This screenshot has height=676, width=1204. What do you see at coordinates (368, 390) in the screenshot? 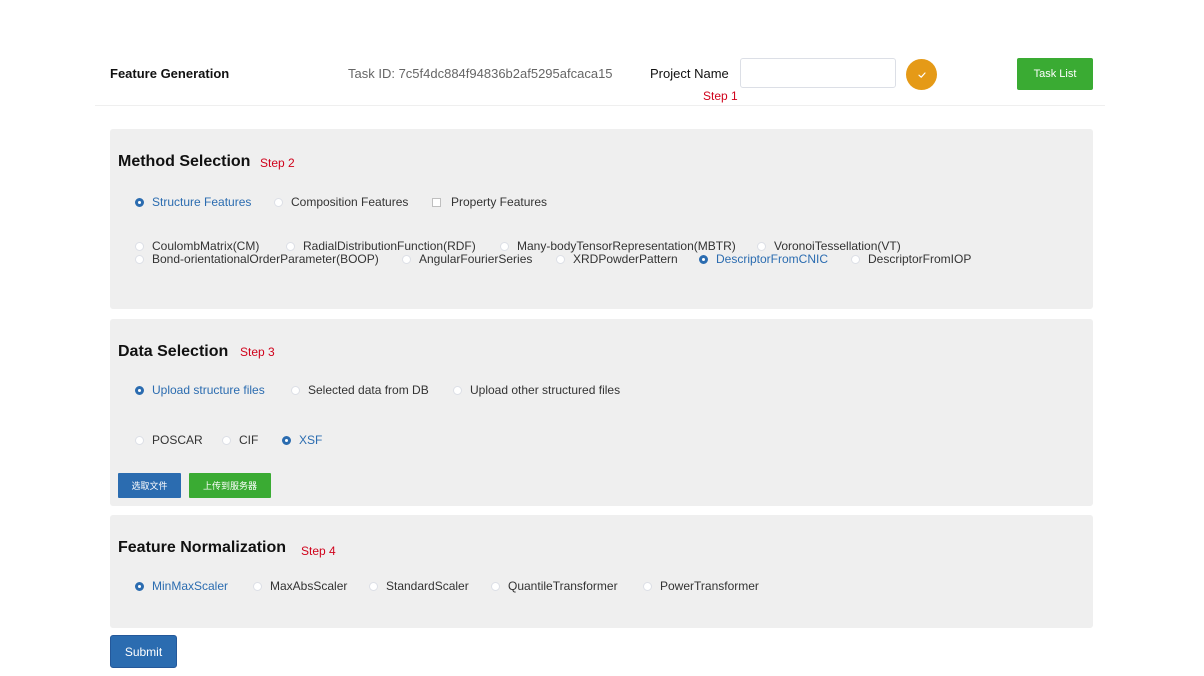
I see `option-label: Selected data from DB` at bounding box center [368, 390].